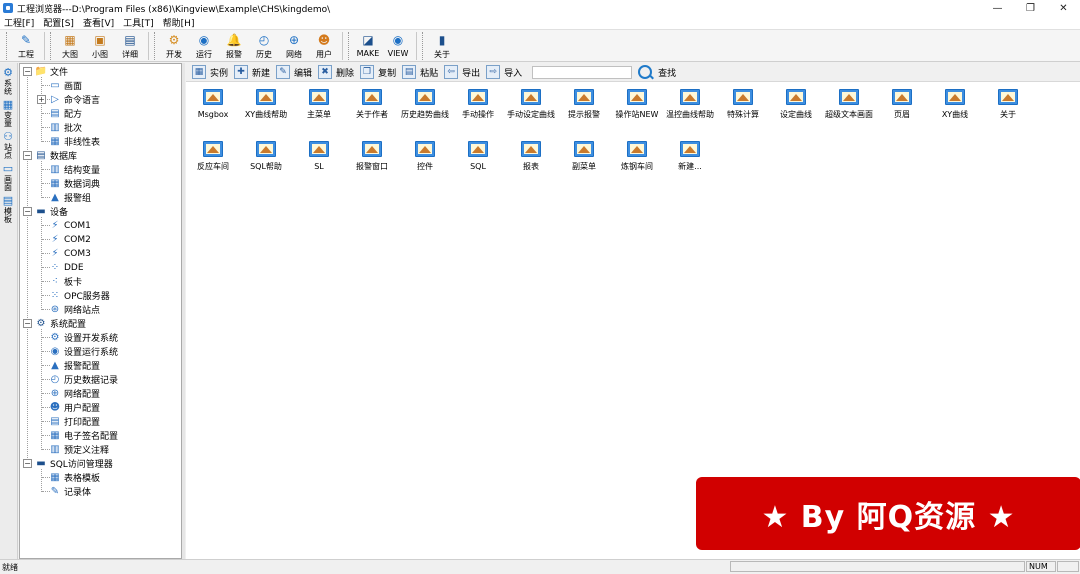 The width and height of the screenshot is (1080, 574). What do you see at coordinates (690, 105) in the screenshot?
I see `screen-item: 温控曲线帮助` at bounding box center [690, 105].